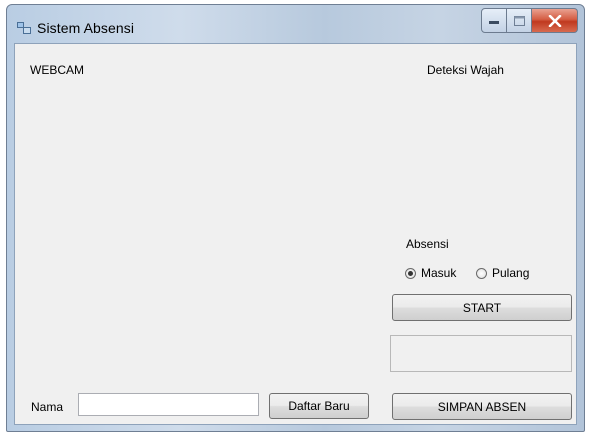 The image size is (591, 435). Describe the element at coordinates (57, 70) in the screenshot. I see `webcam-label: WEBCAM` at that location.